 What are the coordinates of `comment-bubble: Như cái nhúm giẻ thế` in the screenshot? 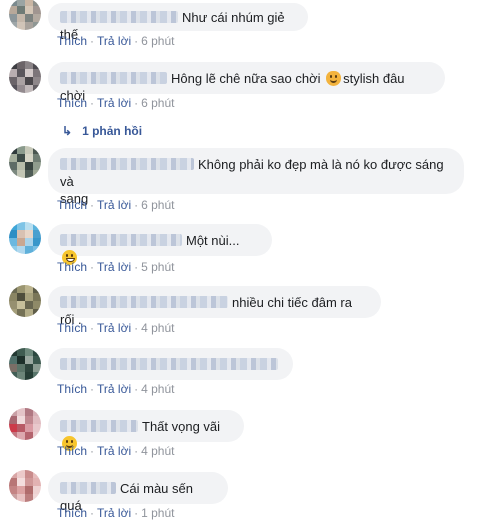 It's located at (178, 22).